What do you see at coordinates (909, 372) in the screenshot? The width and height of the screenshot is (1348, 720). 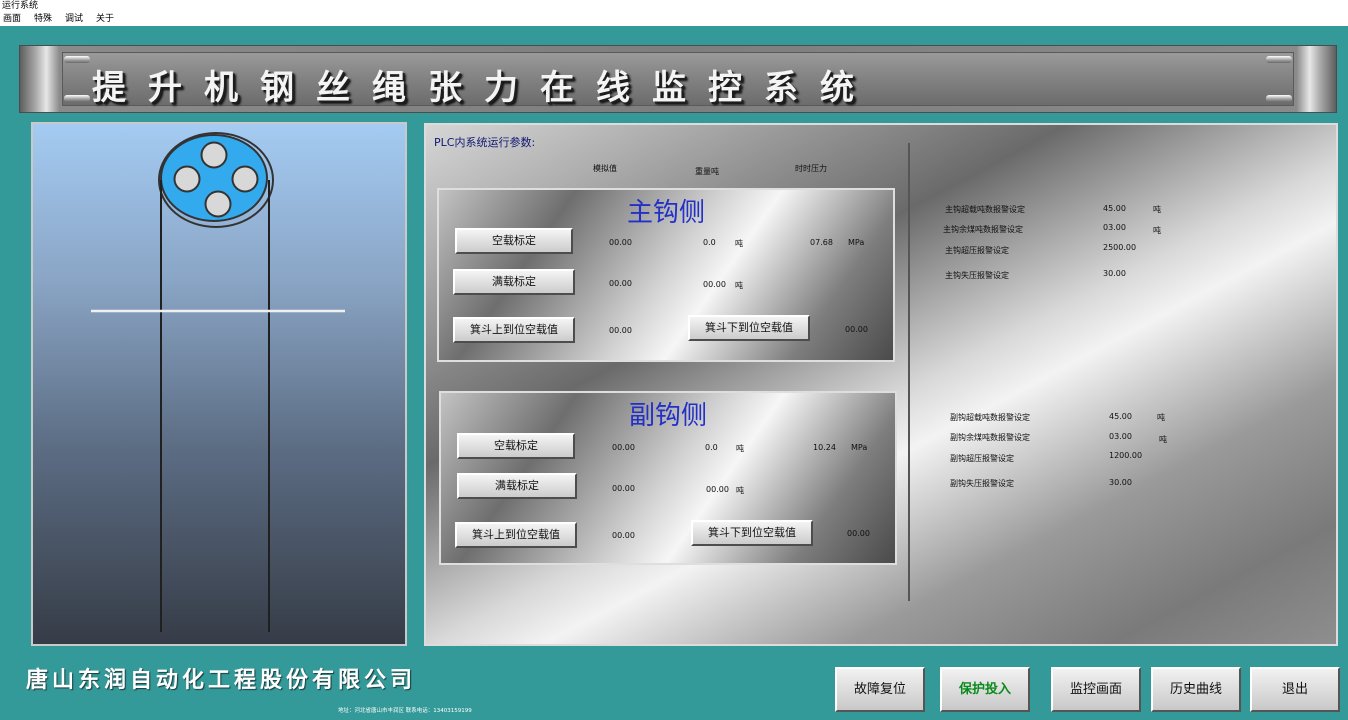 I see `vertical-divider` at bounding box center [909, 372].